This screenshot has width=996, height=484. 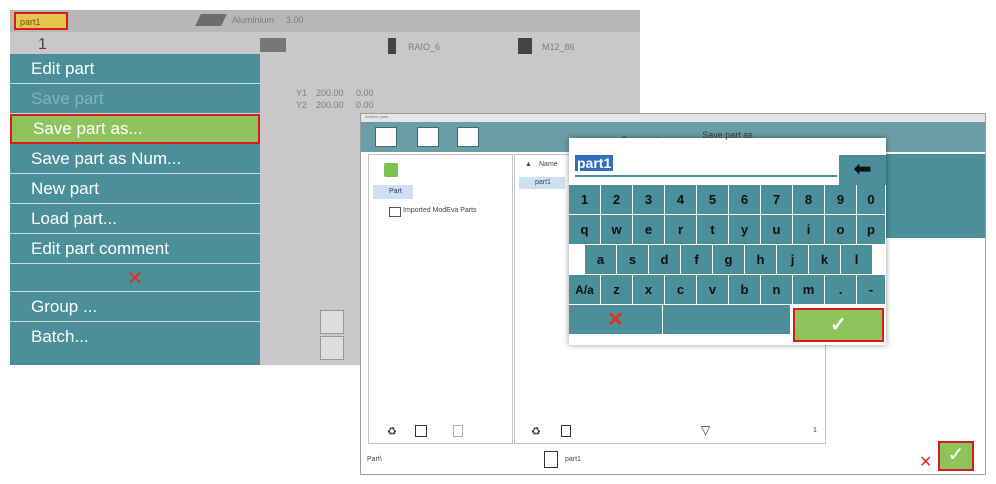 What do you see at coordinates (857, 260) in the screenshot?
I see `key-l: l` at bounding box center [857, 260].